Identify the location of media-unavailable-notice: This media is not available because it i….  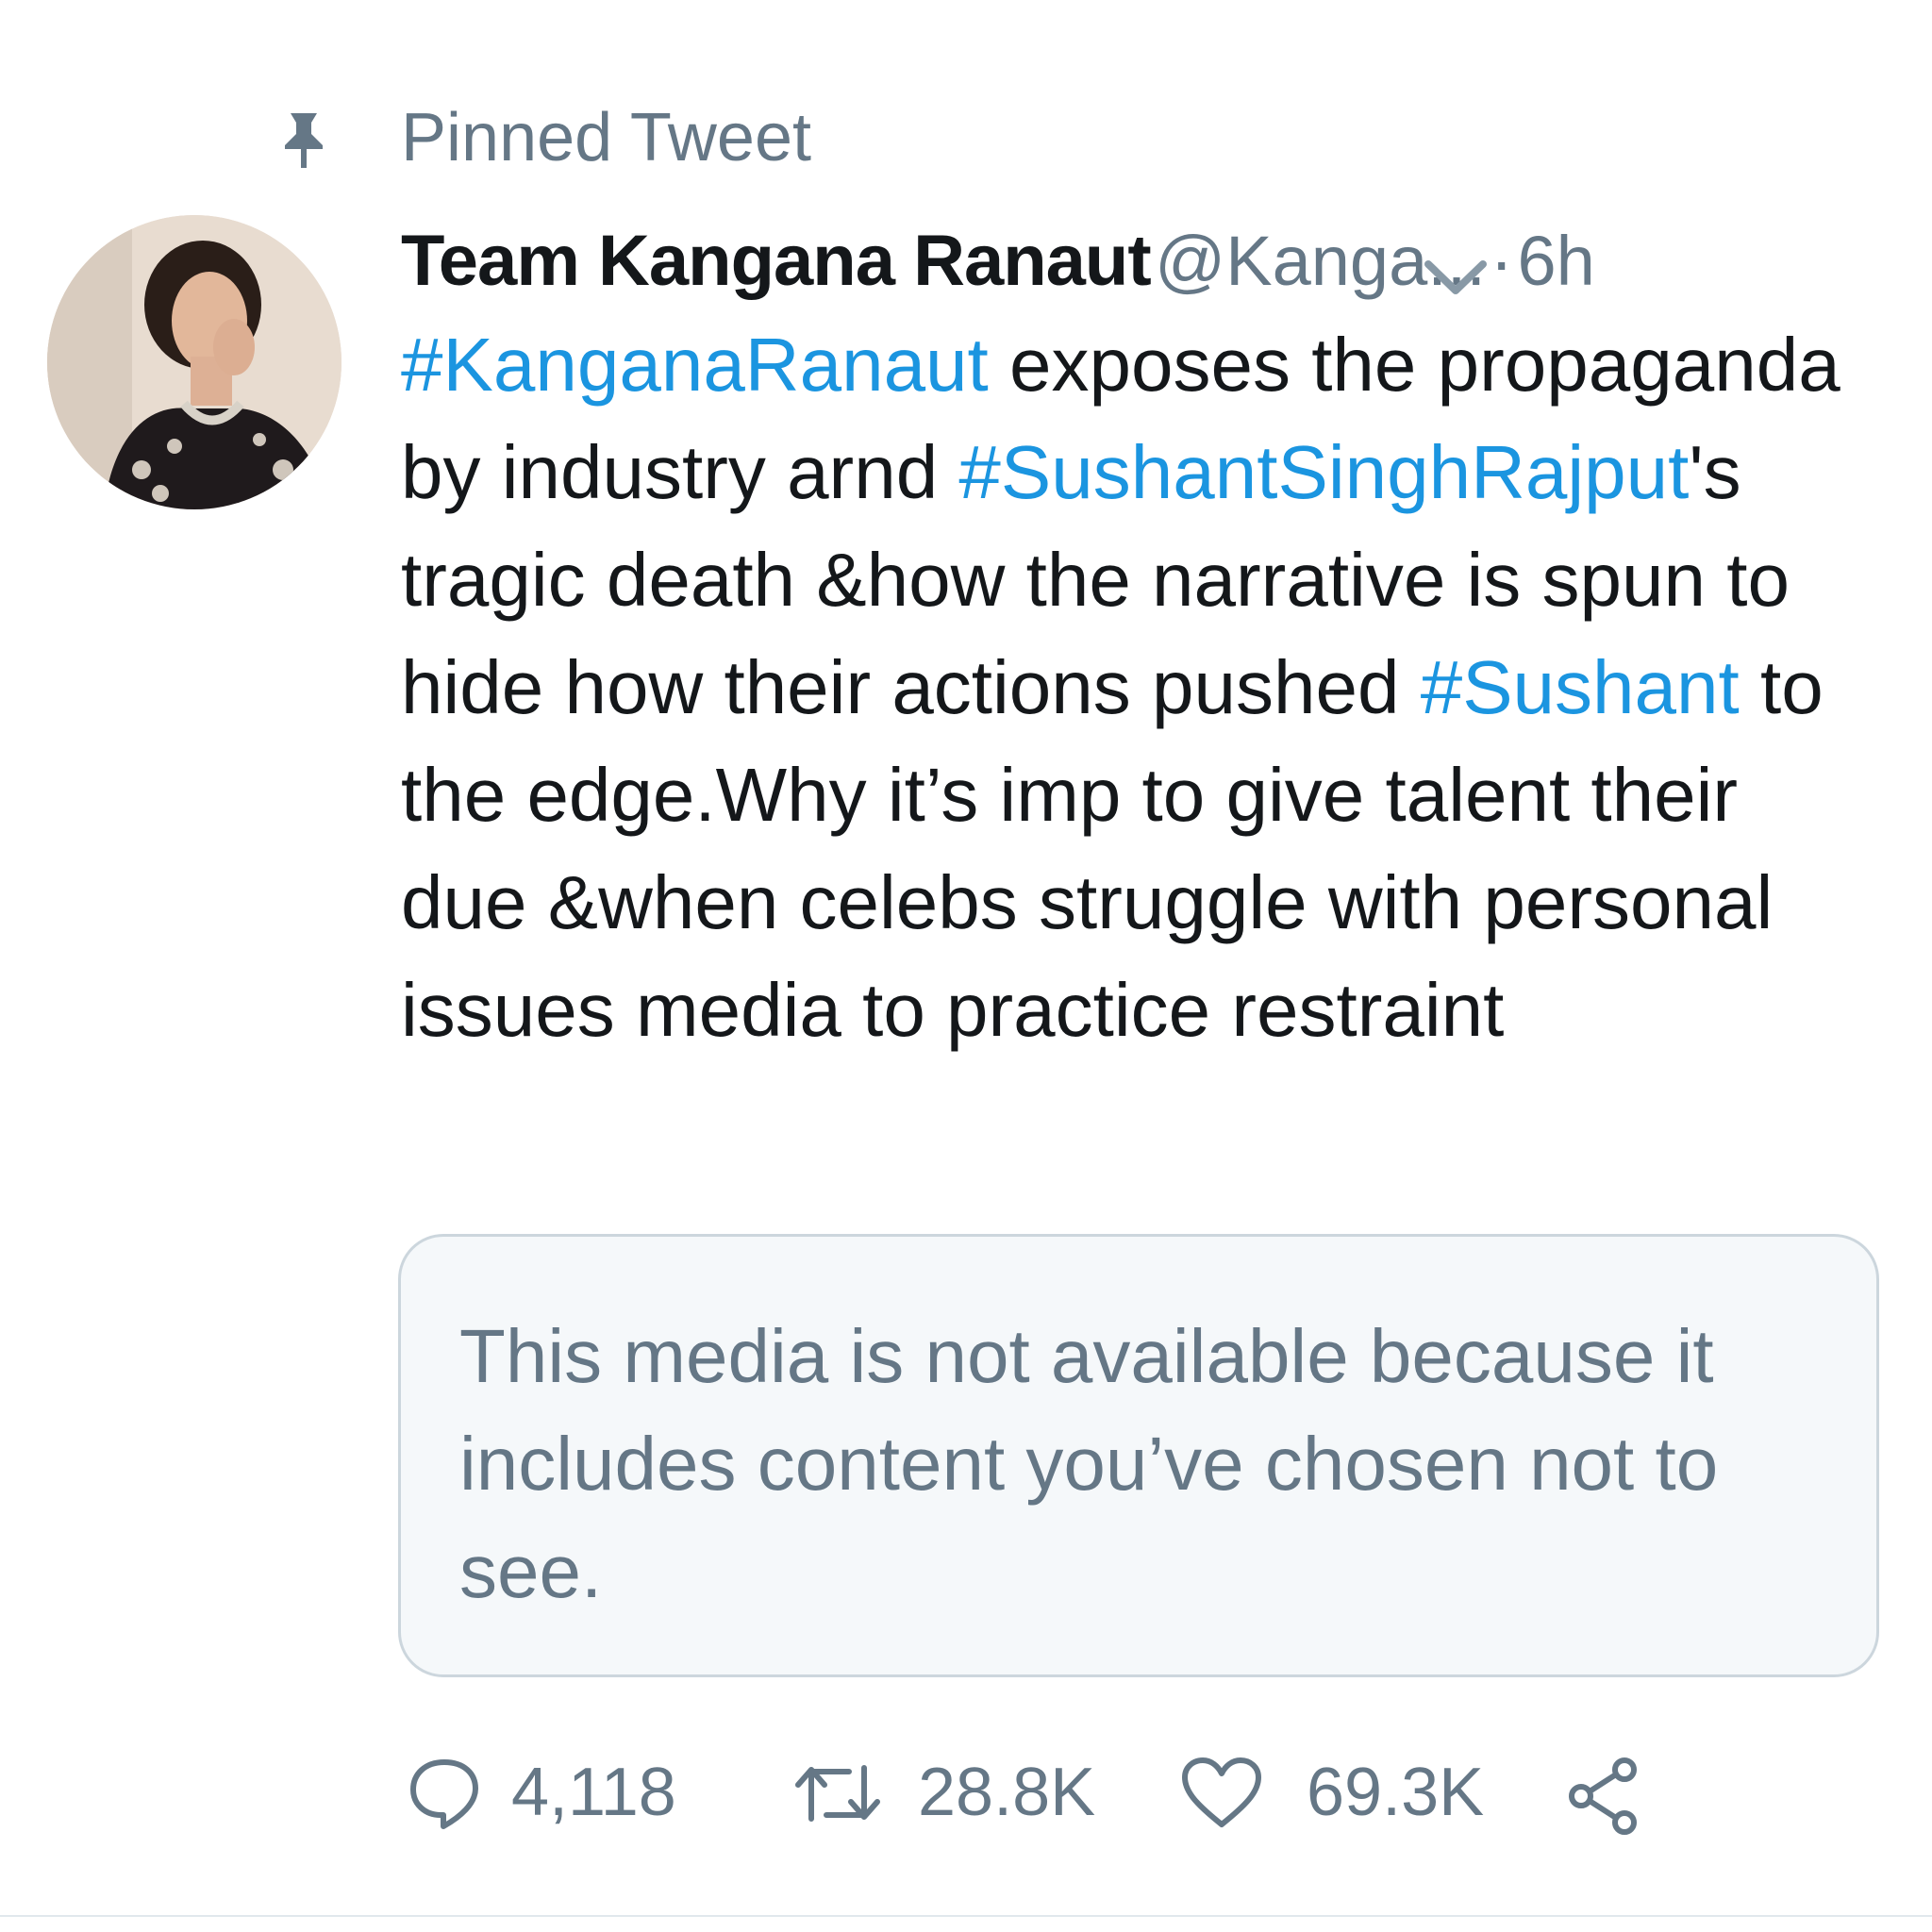
(1089, 1464).